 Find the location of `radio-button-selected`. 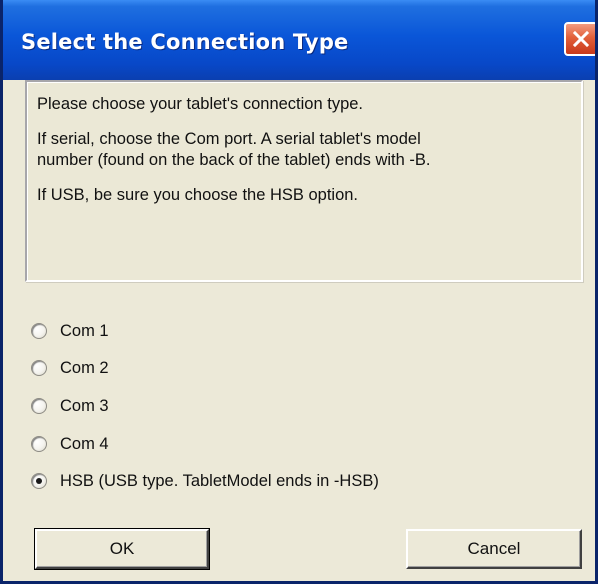

radio-button-selected is located at coordinates (39, 481).